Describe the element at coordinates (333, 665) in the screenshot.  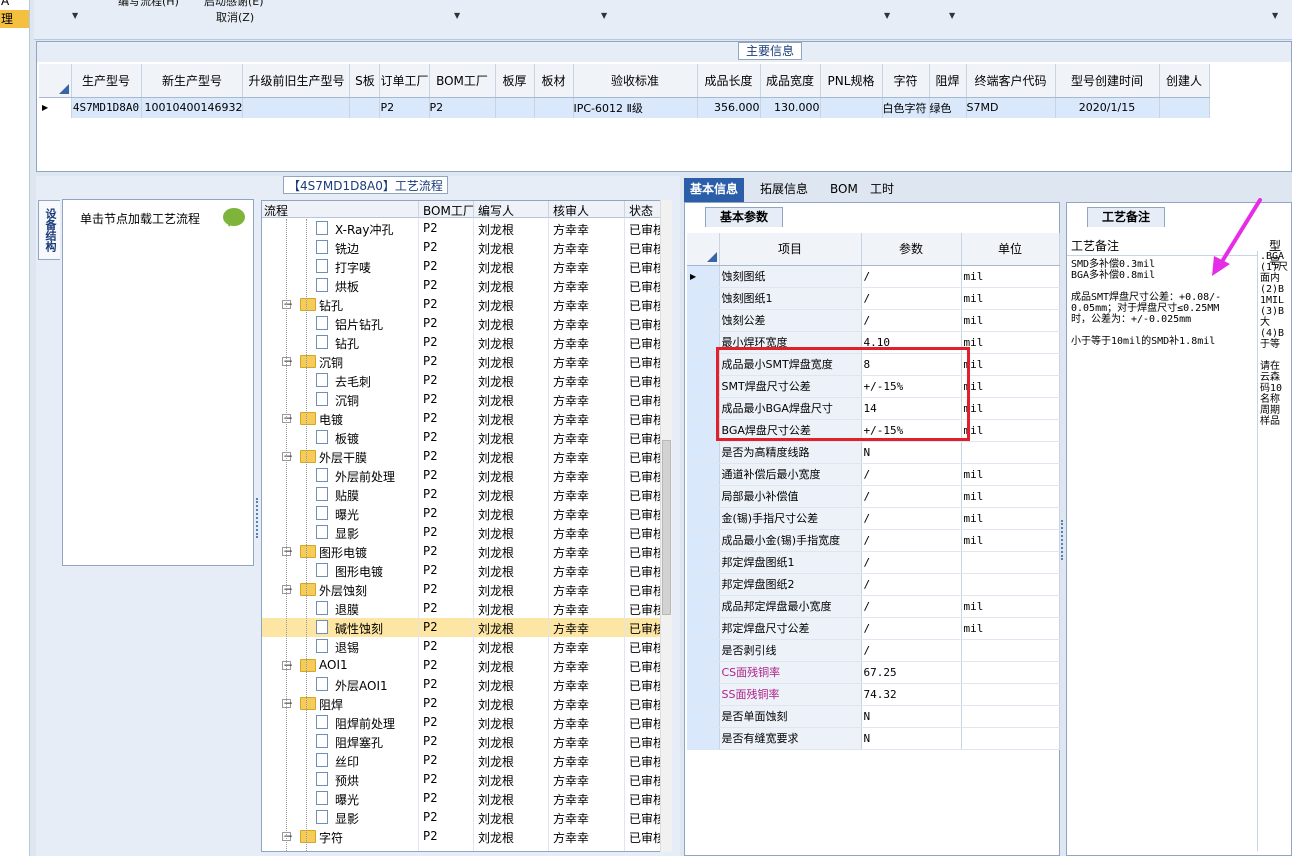
I see `flow-step-name: AOI1` at that location.